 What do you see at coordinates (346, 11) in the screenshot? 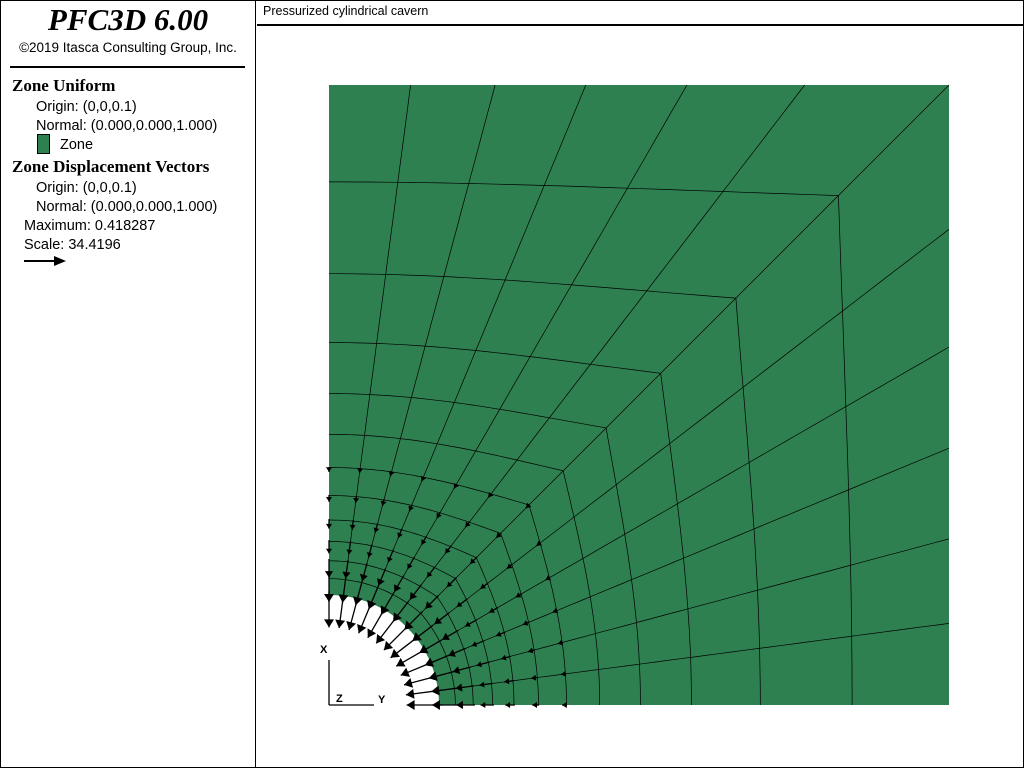
I see `plot-title: Pressurized cylindrical cavern` at bounding box center [346, 11].